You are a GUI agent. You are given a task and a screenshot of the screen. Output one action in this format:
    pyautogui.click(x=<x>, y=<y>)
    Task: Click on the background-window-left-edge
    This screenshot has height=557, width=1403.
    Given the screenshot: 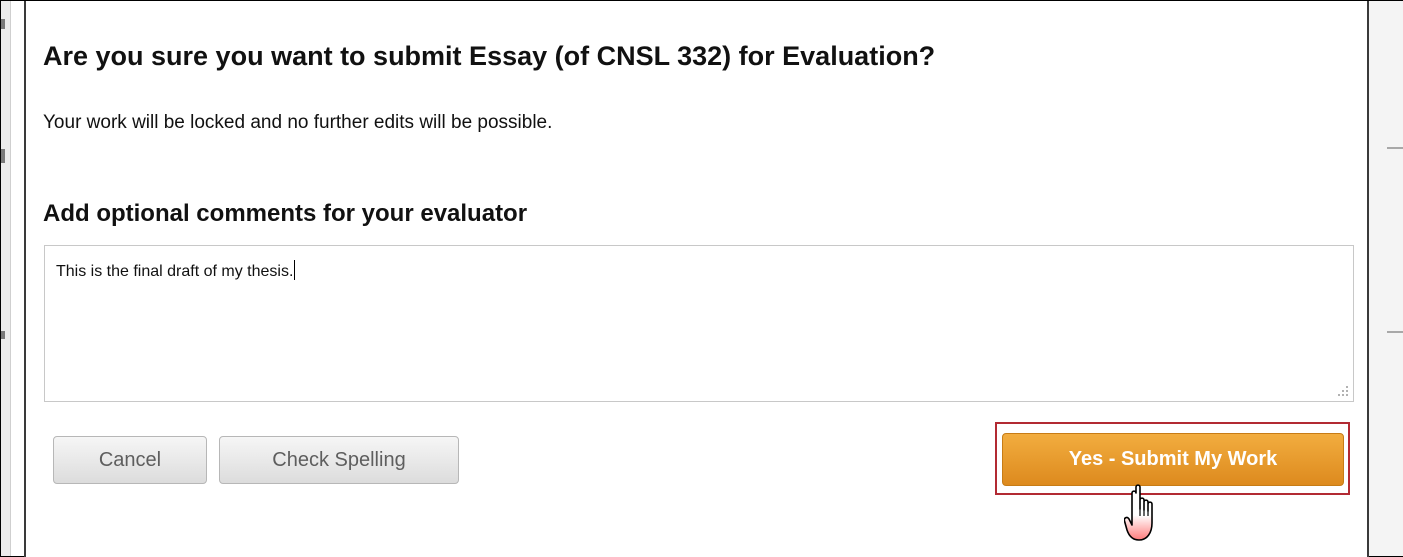 What is the action you would take?
    pyautogui.click(x=6, y=278)
    